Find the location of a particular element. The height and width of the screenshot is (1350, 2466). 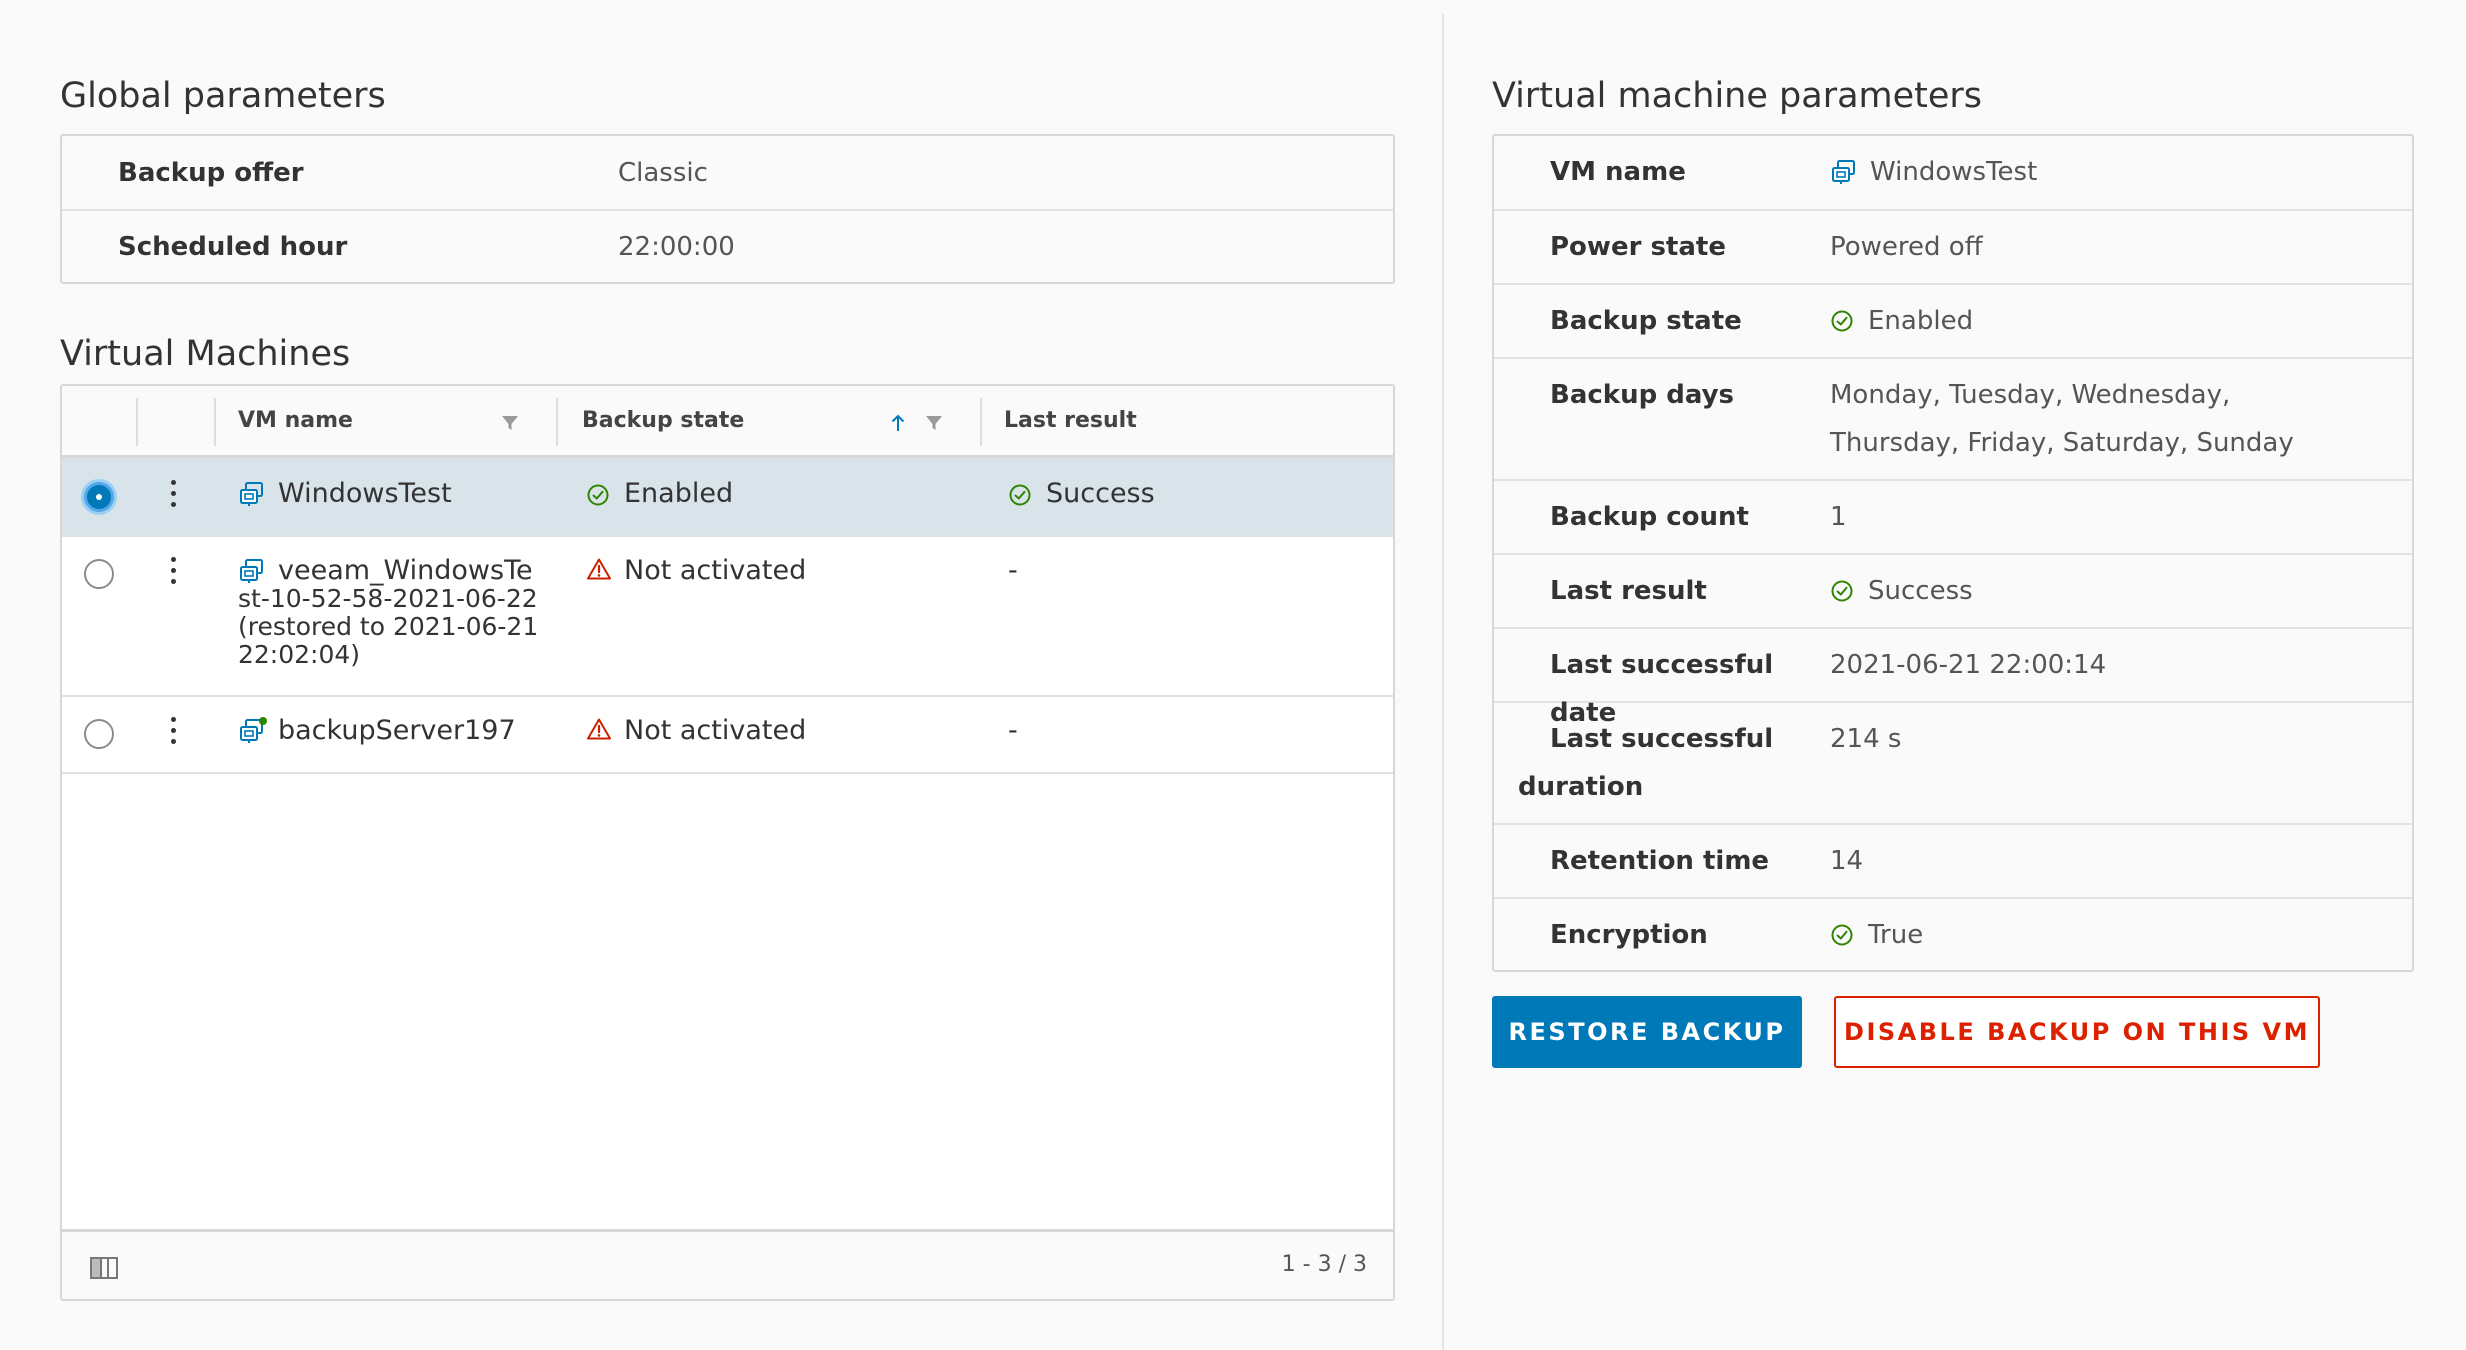

global-label: Backup offer is located at coordinates (211, 172).